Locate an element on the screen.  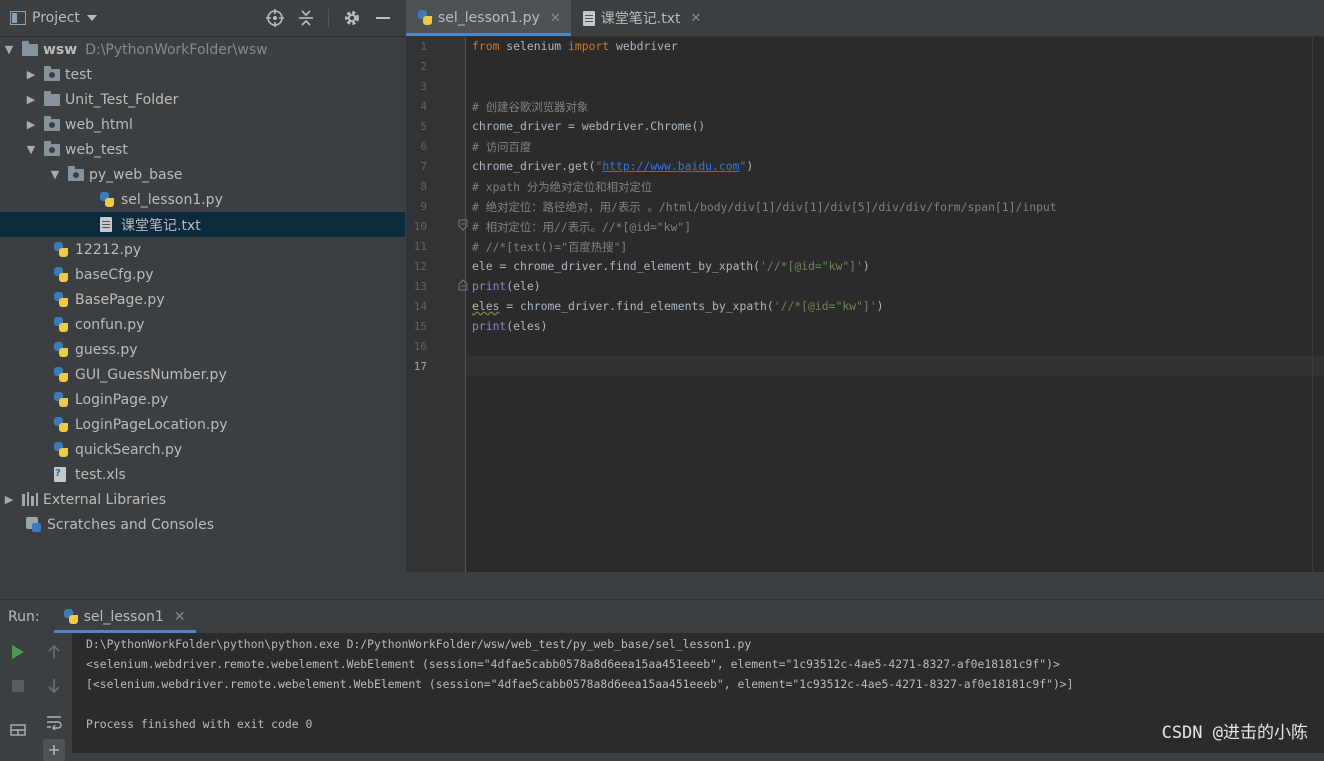
line-number: 14 is located at coordinates (420, 306).